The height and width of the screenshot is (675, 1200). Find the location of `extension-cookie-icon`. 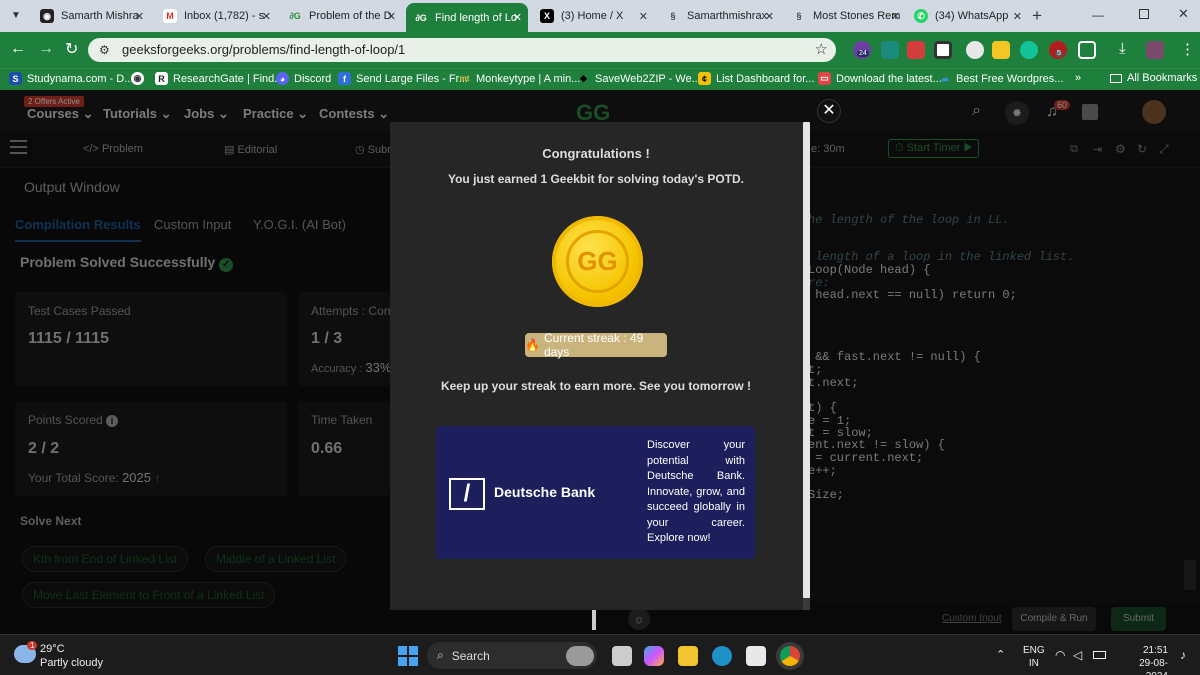

extension-cookie-icon is located at coordinates (975, 50).